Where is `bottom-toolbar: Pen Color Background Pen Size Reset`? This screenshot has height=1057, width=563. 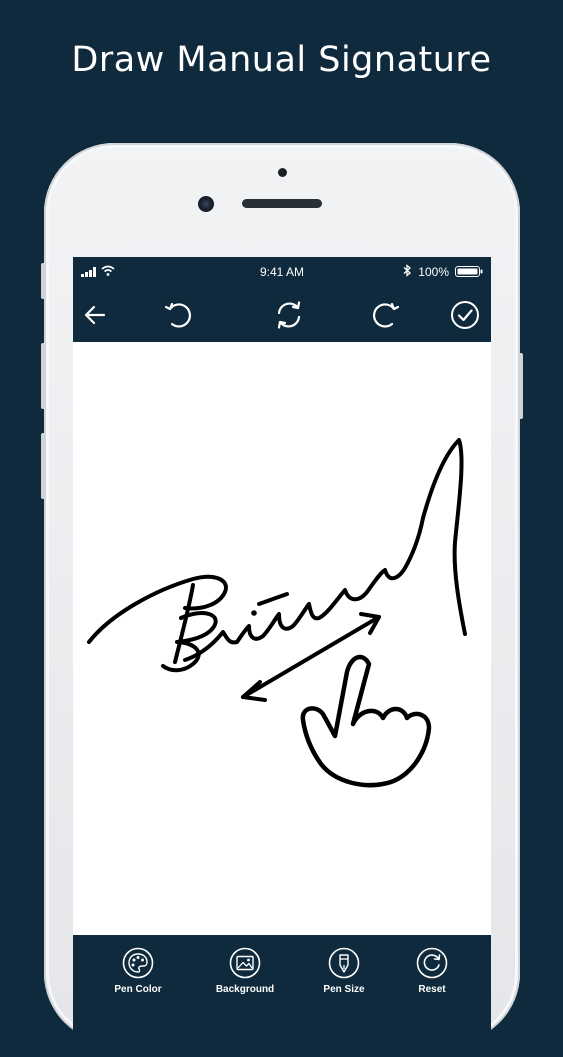
bottom-toolbar: Pen Color Background Pen Size Reset is located at coordinates (282, 996).